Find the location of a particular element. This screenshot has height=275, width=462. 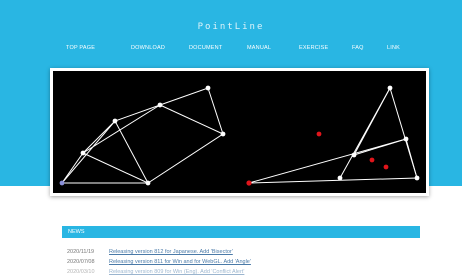

nav-download: DOWNLOAD is located at coordinates (148, 48).